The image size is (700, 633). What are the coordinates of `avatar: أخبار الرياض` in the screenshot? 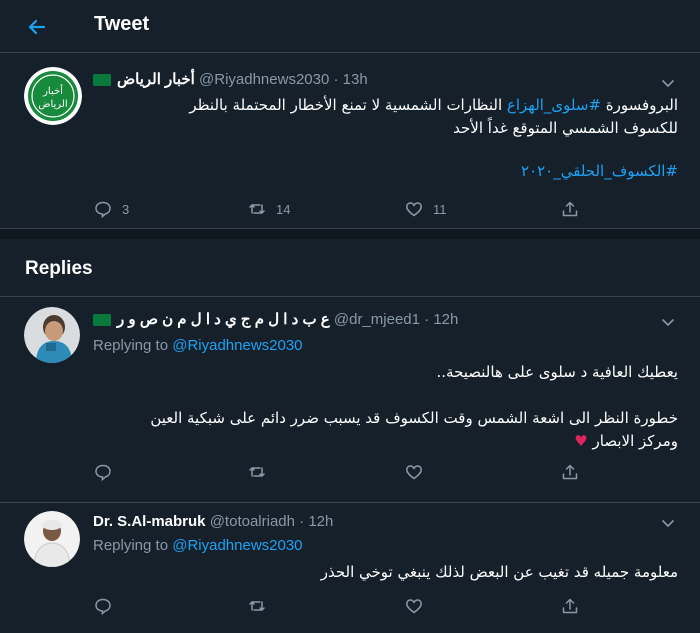 It's located at (53, 96).